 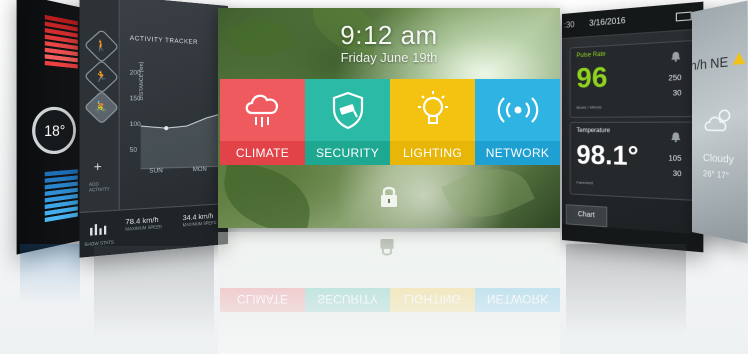 I want to click on bar-chart-icon, so click(x=98, y=228).